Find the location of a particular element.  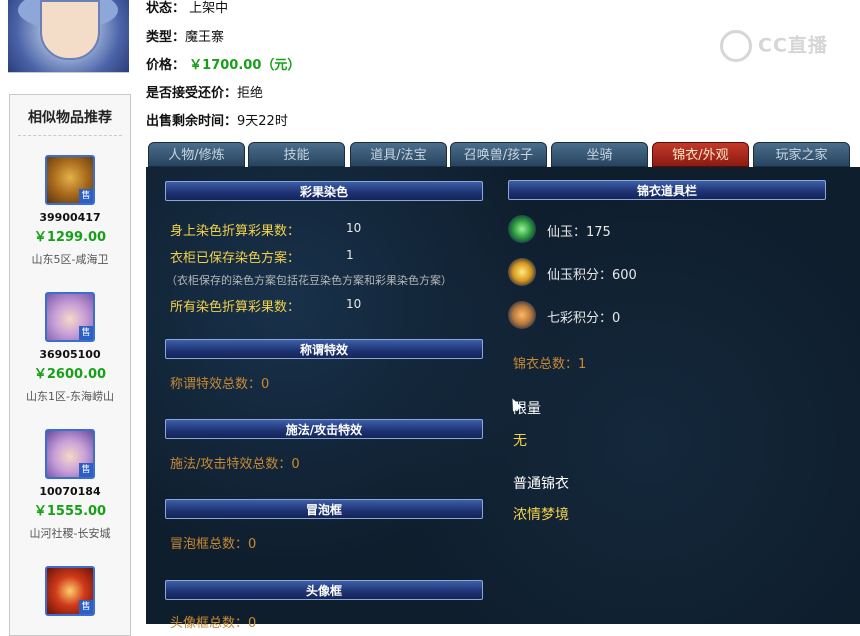

title-effect-header: 称谓特效 is located at coordinates (324, 349).